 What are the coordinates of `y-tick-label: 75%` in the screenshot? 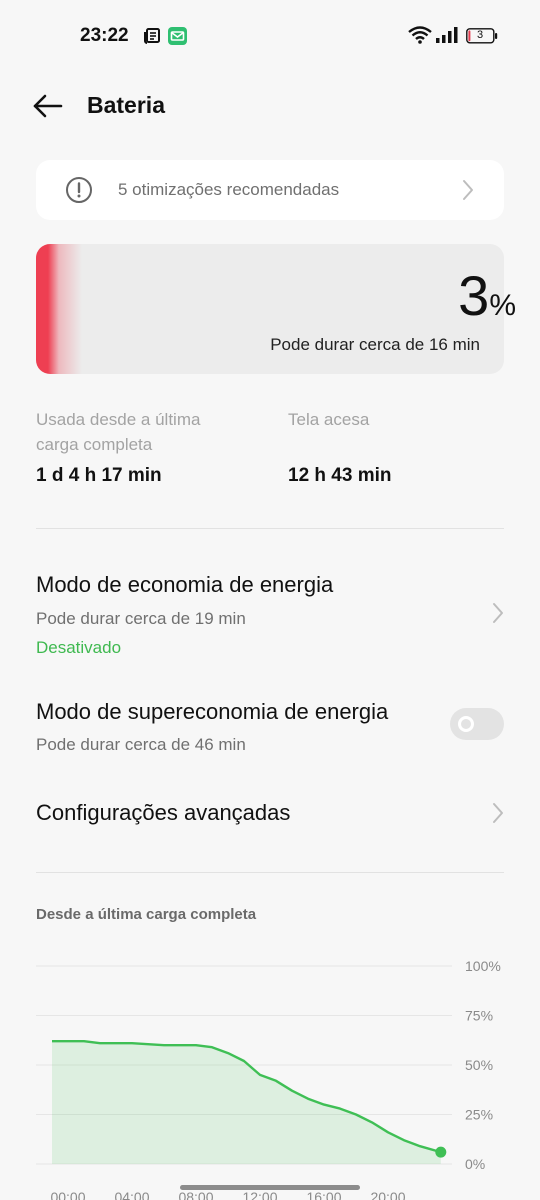 It's located at (479, 1016).